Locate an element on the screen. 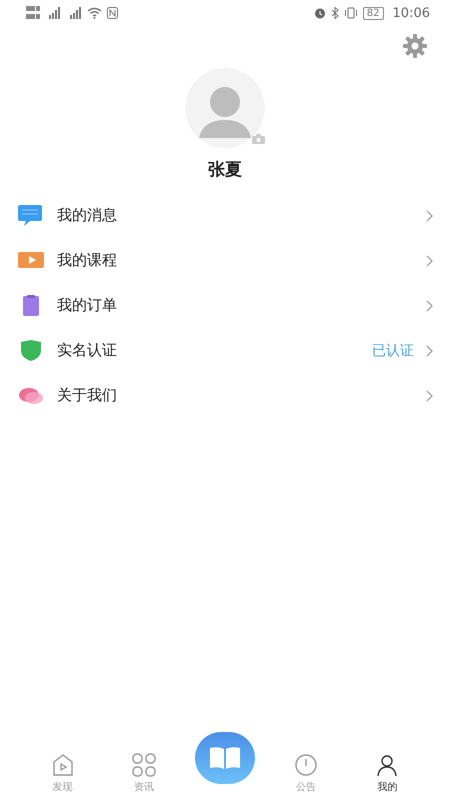  menu-item: 关于我们 is located at coordinates (225, 395).